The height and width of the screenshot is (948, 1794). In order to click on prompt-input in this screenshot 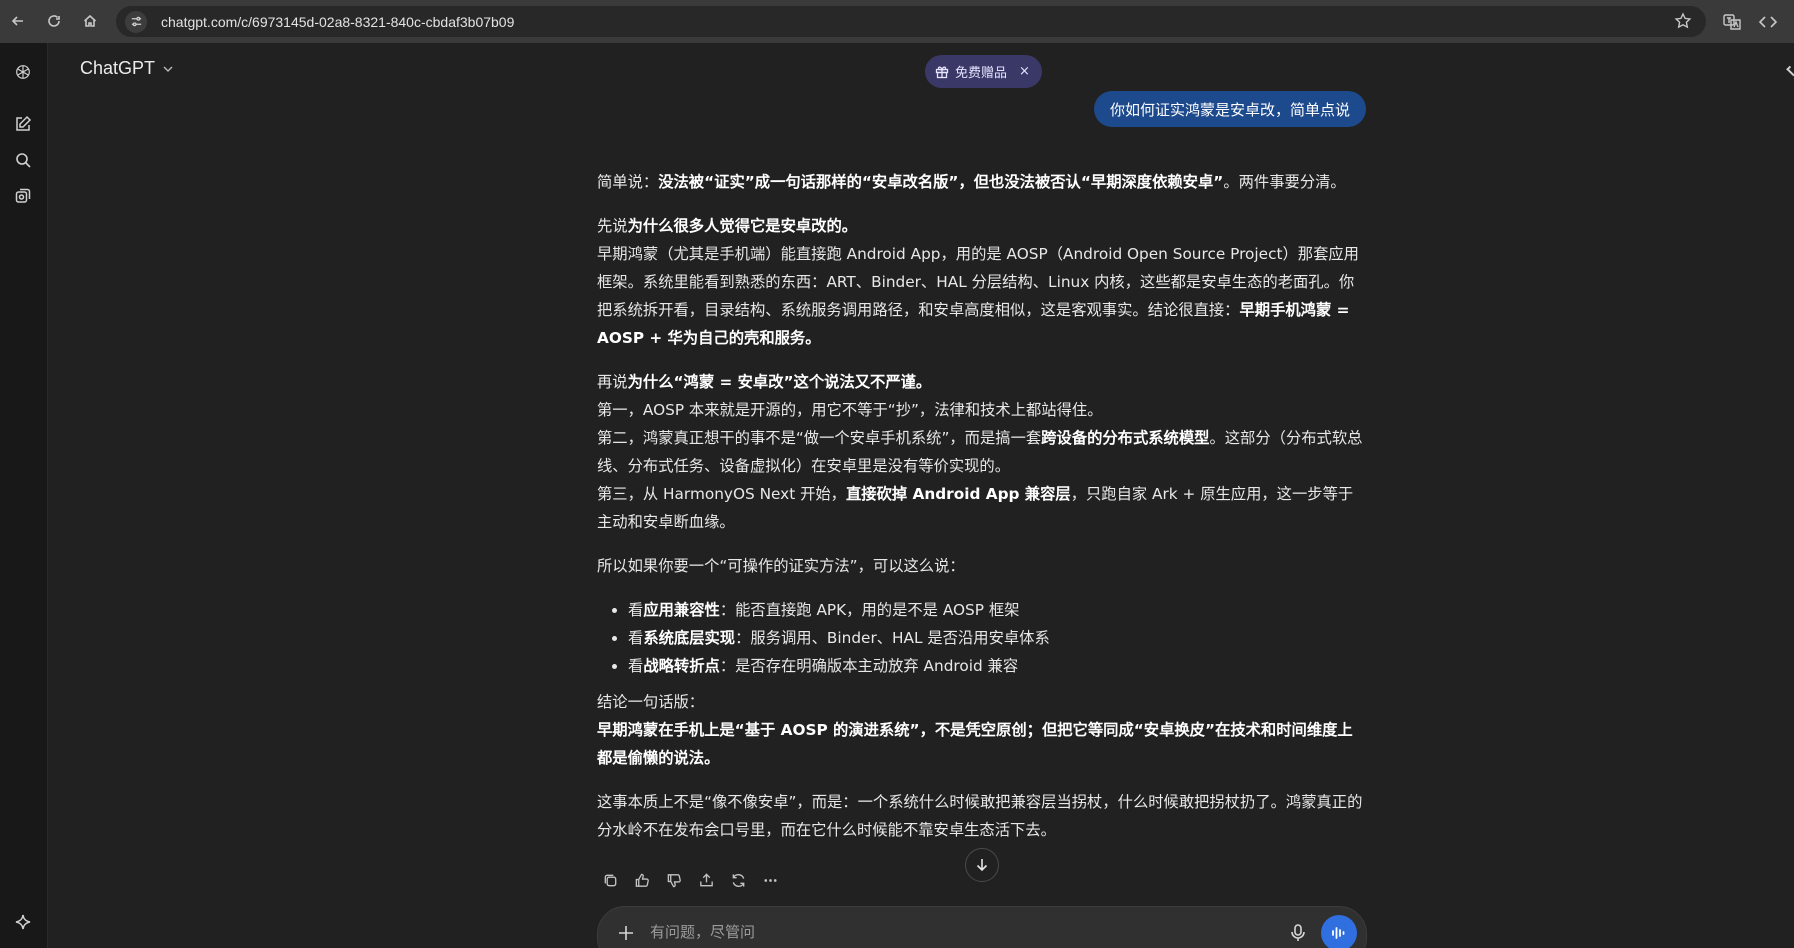, I will do `click(950, 932)`.